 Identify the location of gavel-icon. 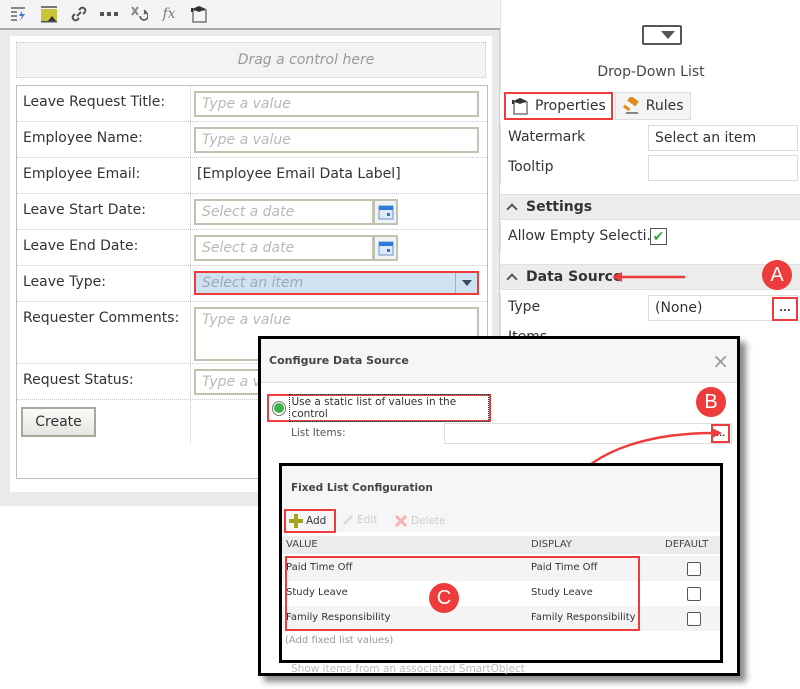
(630, 105).